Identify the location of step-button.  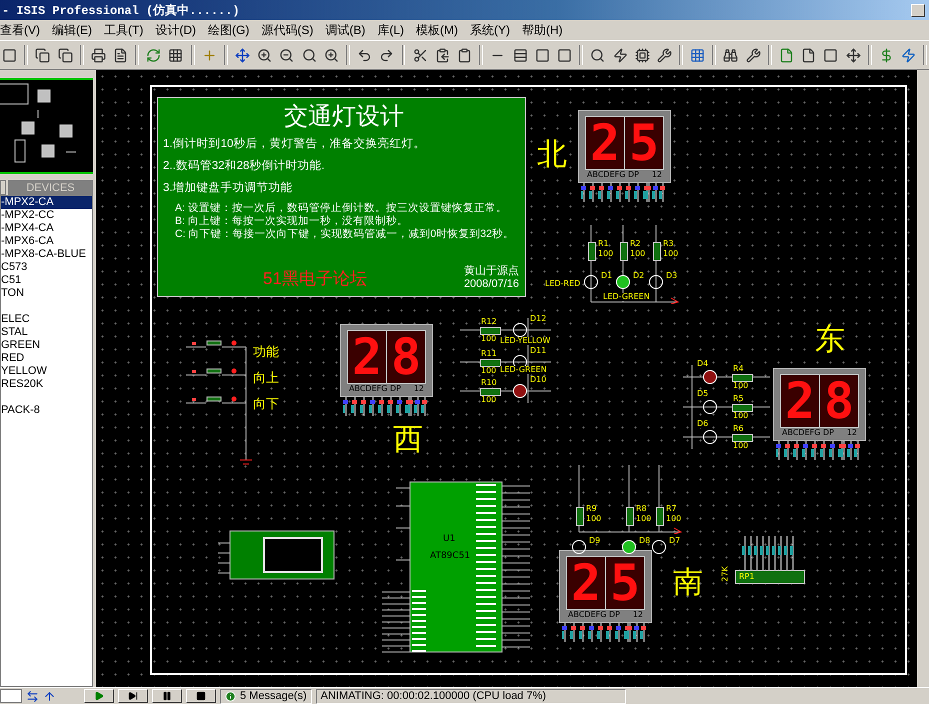
(133, 696).